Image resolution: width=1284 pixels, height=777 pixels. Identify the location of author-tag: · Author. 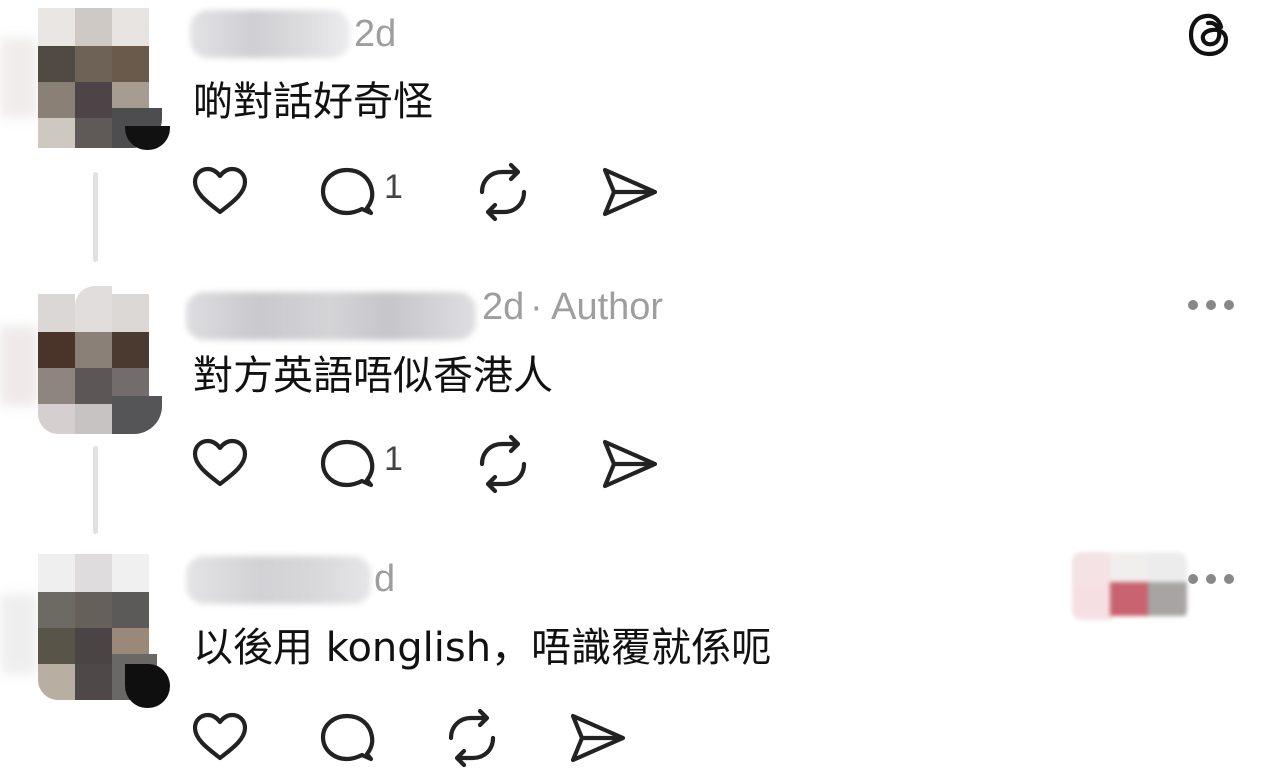
(597, 307).